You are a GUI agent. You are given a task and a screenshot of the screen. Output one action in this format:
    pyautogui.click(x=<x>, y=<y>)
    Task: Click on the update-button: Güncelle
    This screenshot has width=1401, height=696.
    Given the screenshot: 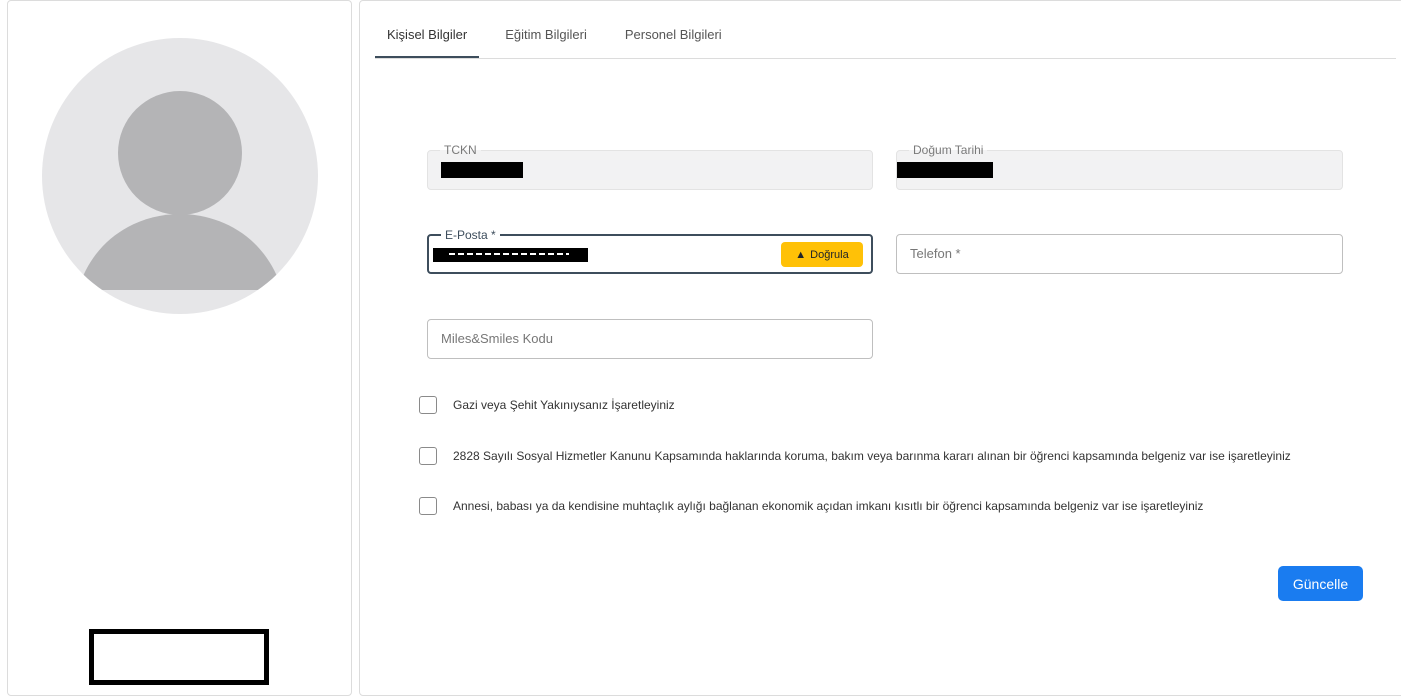 What is the action you would take?
    pyautogui.click(x=1320, y=583)
    